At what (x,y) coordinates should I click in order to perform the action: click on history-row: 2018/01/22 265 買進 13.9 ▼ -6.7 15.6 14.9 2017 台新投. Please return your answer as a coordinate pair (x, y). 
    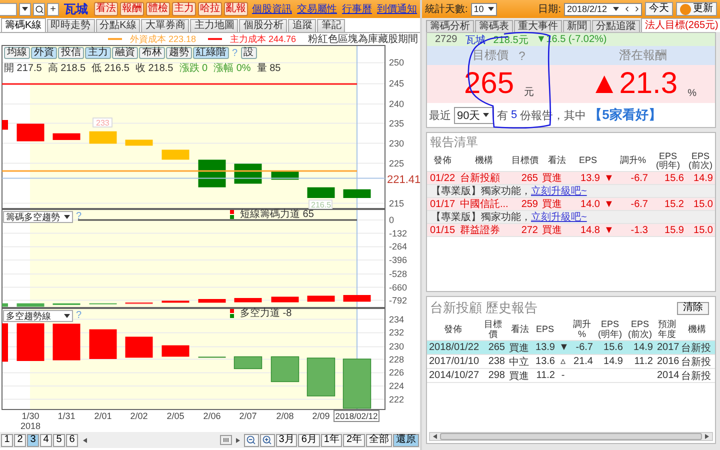
    Looking at the image, I should click on (571, 348).